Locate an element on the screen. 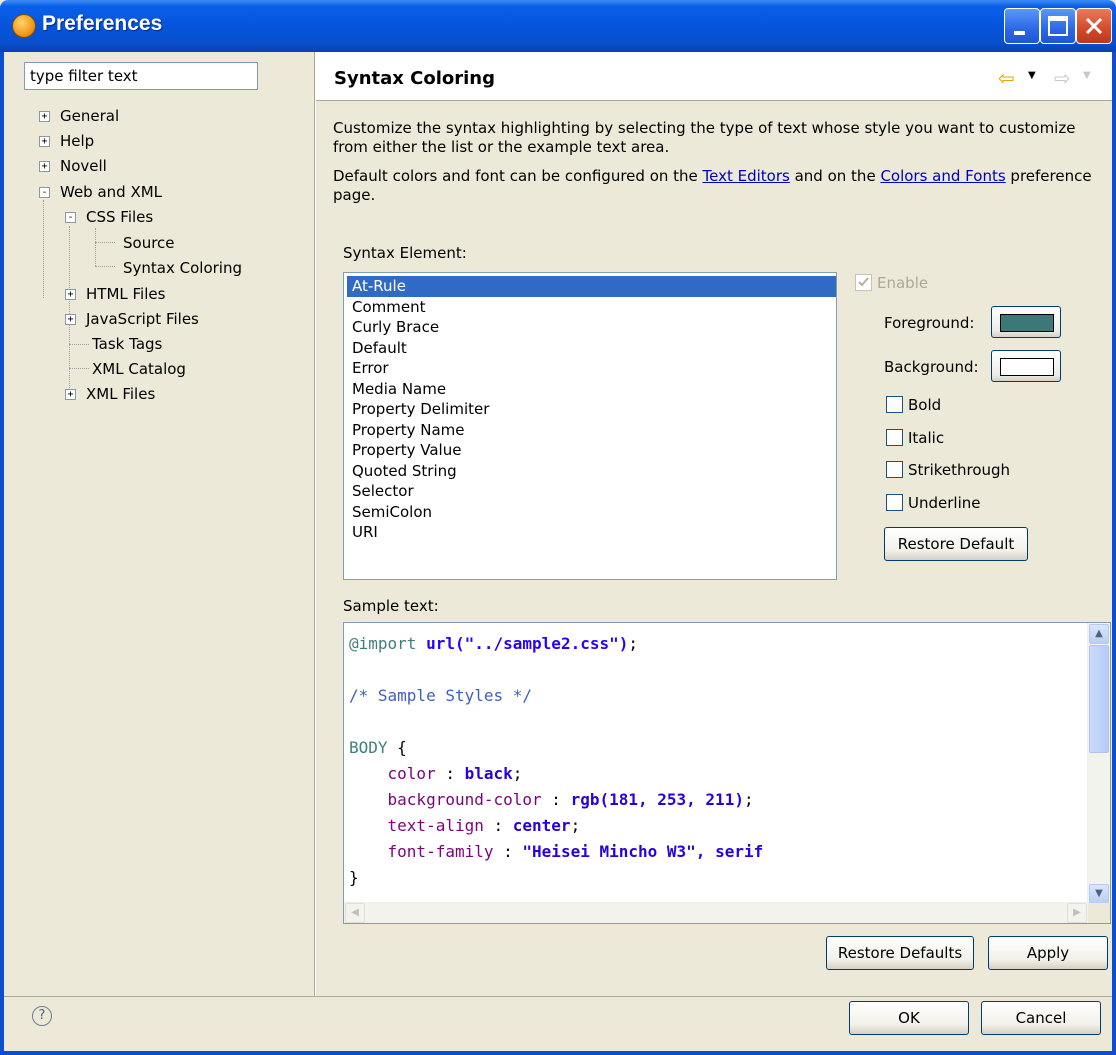  background-color-swatch is located at coordinates (1027, 367).